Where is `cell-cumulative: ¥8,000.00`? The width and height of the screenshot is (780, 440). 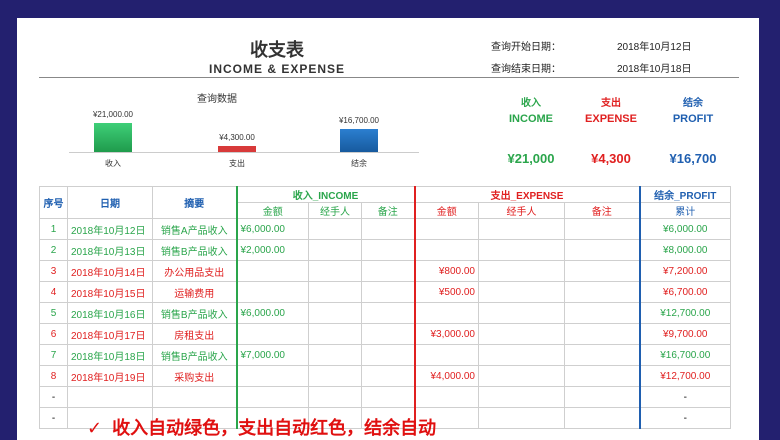 cell-cumulative: ¥8,000.00 is located at coordinates (684, 250).